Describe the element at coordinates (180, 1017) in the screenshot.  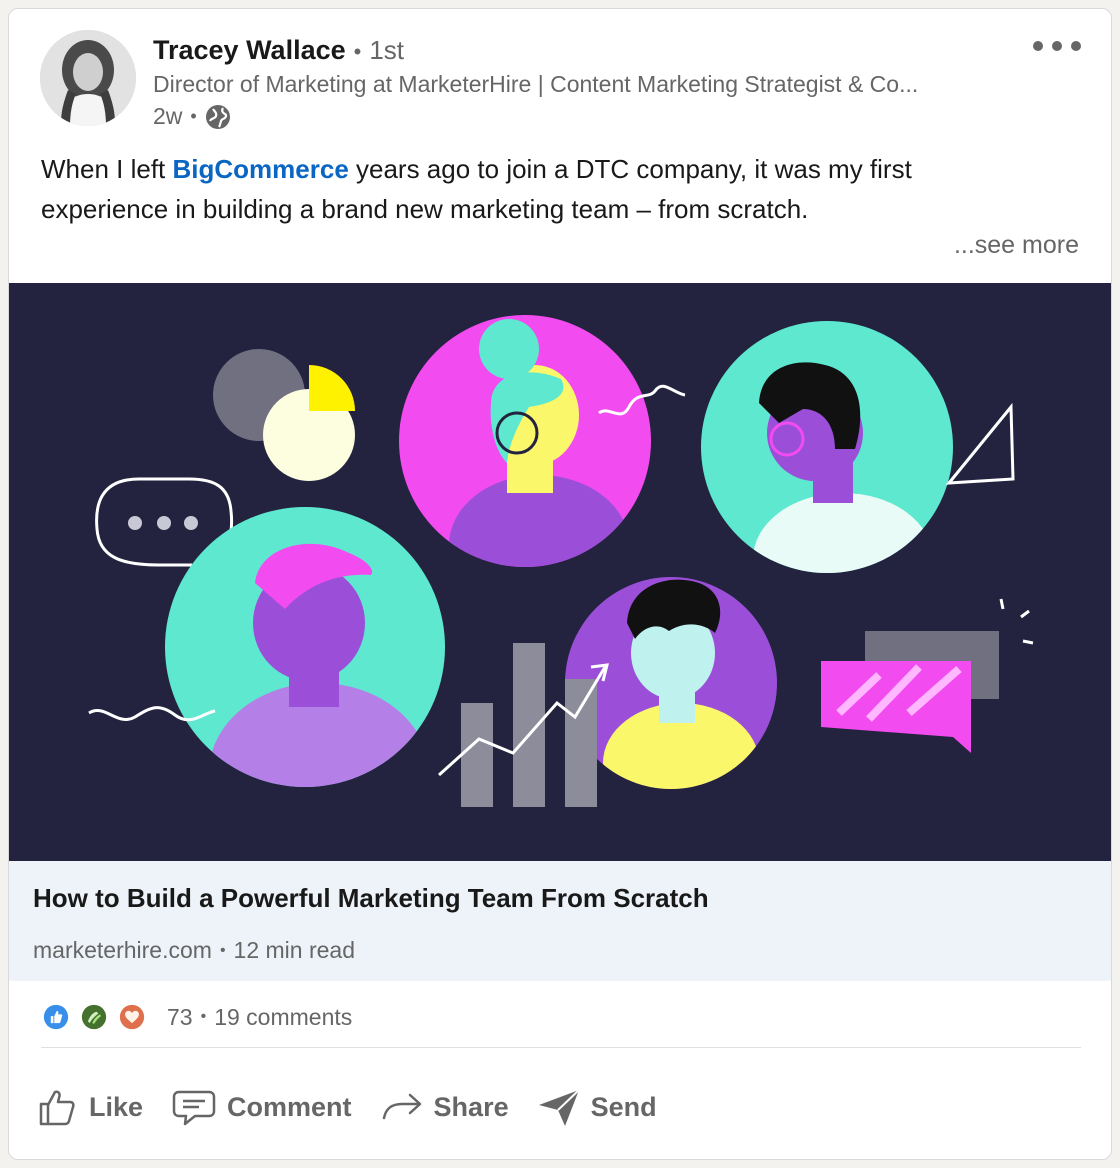
I see `reactions-count: 73` at that location.